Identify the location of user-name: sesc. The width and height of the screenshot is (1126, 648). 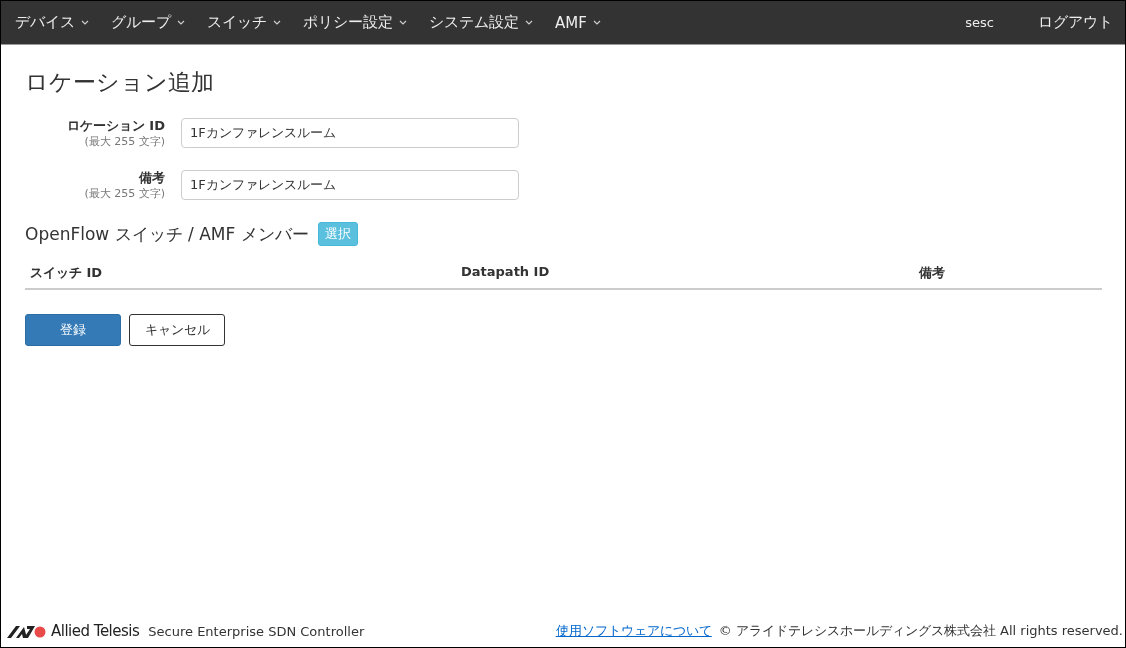
(979, 22).